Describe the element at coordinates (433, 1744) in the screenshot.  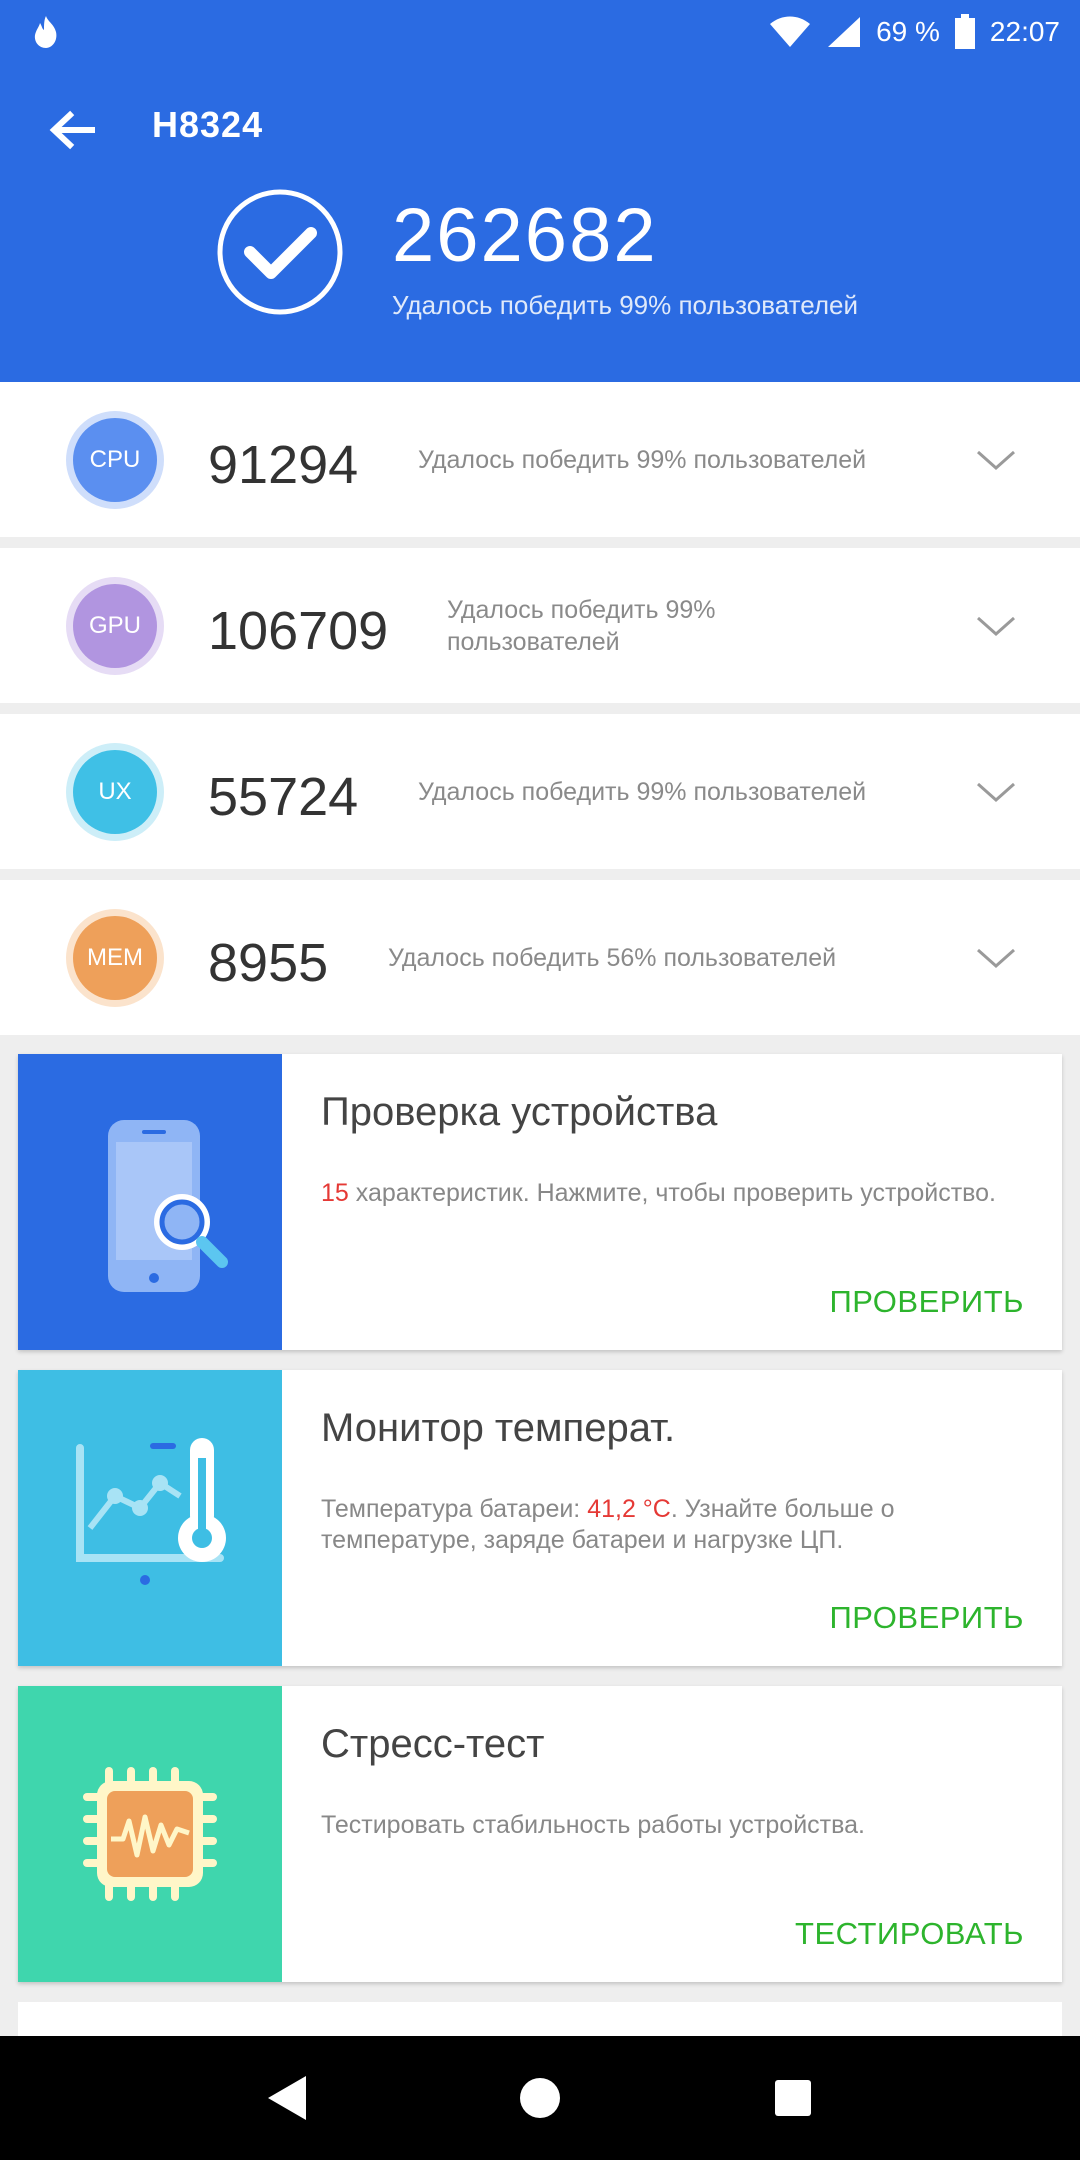
I see `stress-test-title: Стресс-тест` at that location.